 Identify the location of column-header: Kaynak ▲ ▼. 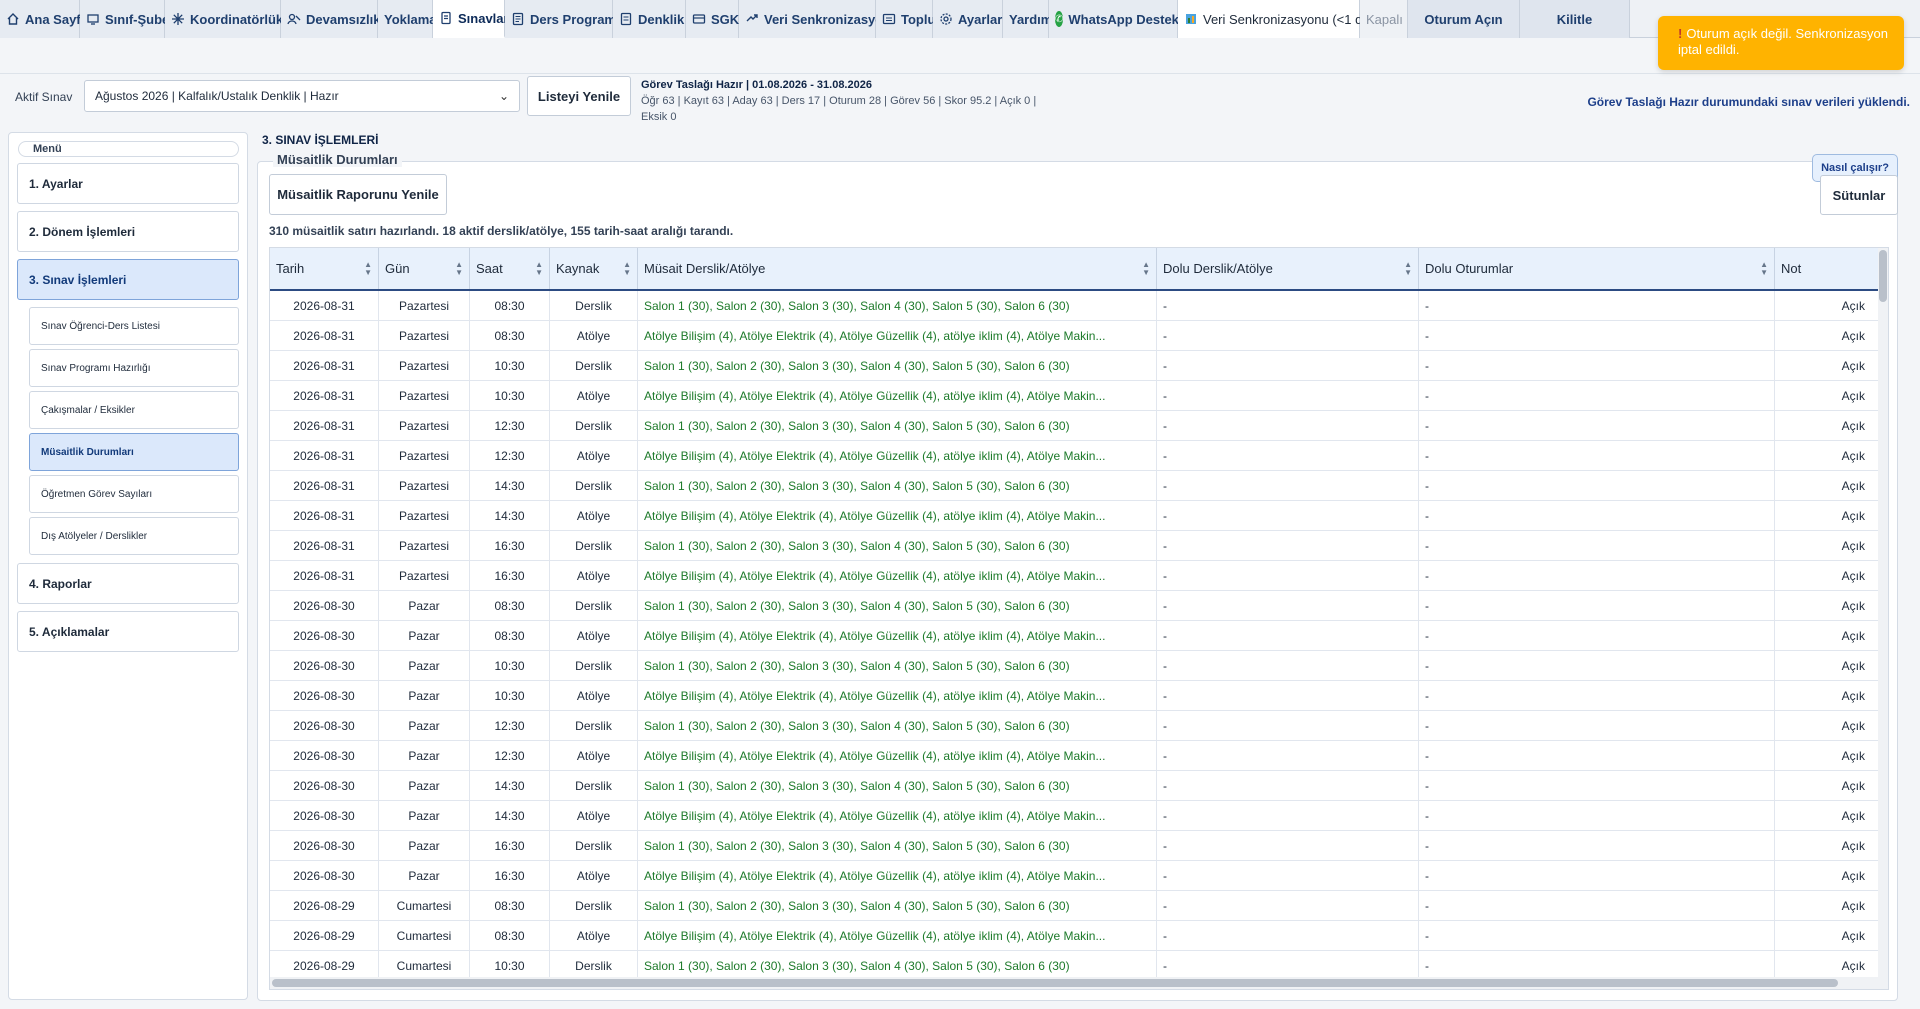
(594, 268).